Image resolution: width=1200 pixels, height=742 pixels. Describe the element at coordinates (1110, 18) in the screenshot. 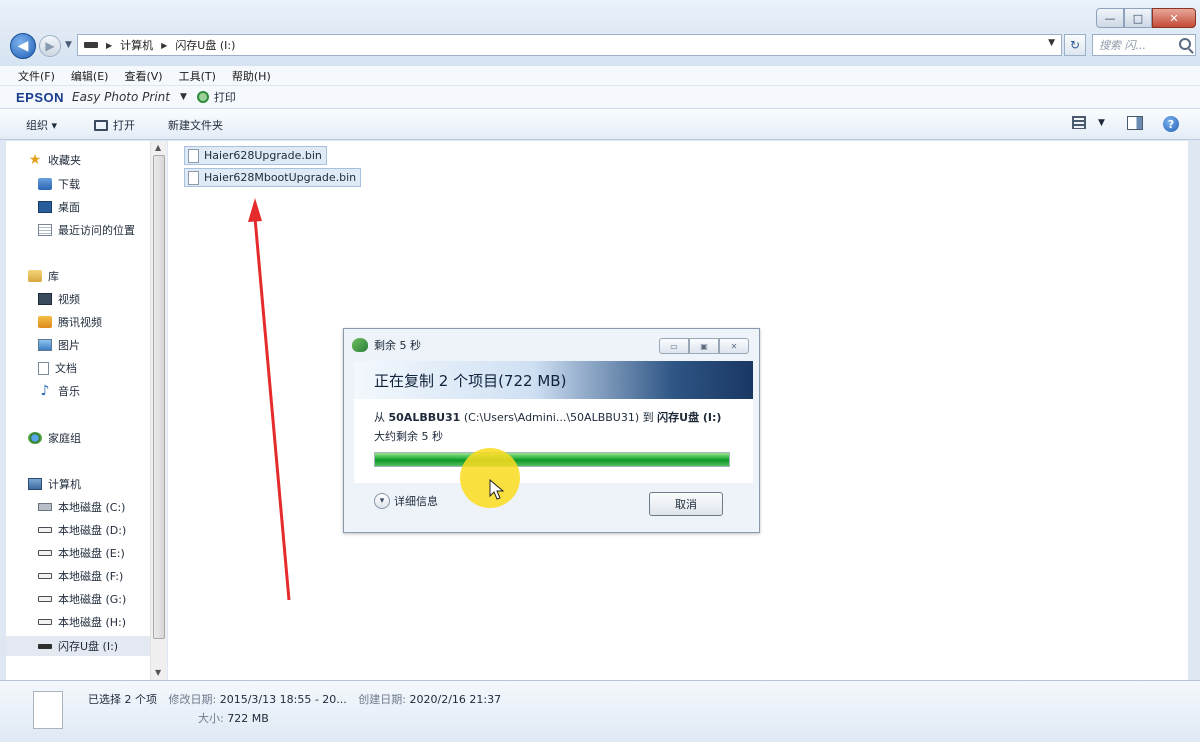

I see `minimize-button: —` at that location.